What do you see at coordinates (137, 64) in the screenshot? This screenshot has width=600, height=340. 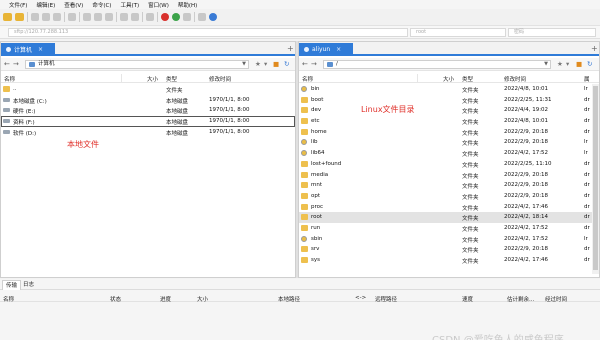 I see `local-path-input: 计算机 ▼` at bounding box center [137, 64].